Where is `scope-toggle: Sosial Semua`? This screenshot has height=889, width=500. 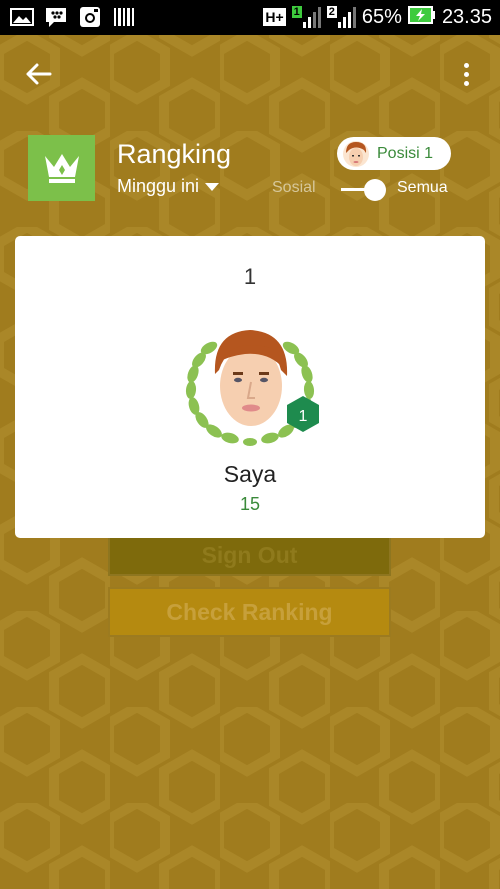 scope-toggle: Sosial Semua is located at coordinates (367, 190).